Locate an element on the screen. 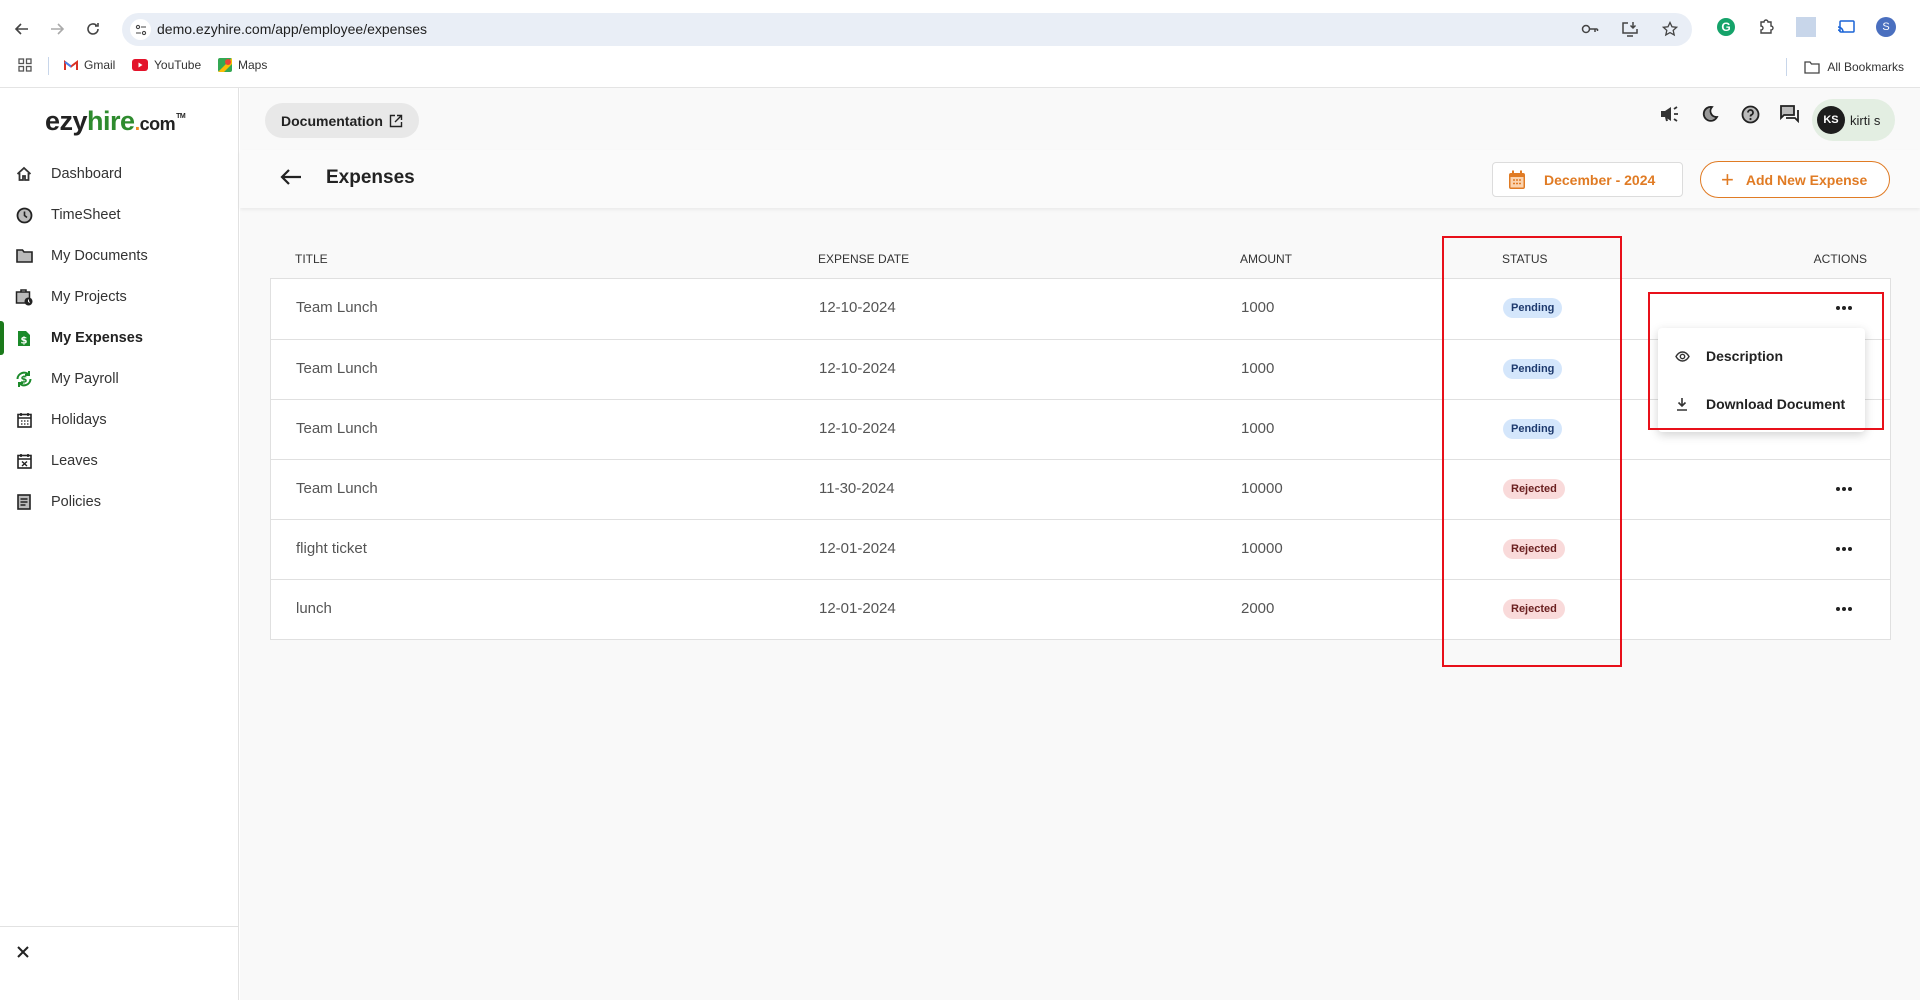 The image size is (1920, 1008). sidebar-item-my-payroll: $ My Payroll is located at coordinates (119, 379).